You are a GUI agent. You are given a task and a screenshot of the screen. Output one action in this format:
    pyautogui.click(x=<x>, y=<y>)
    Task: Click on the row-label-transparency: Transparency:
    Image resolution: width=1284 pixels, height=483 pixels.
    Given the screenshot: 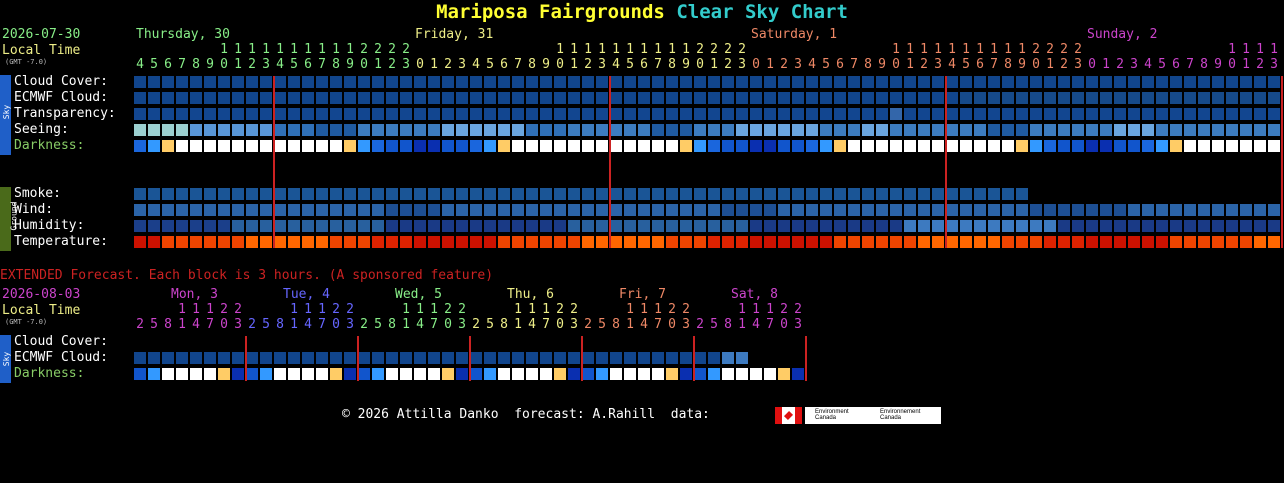 What is the action you would take?
    pyautogui.click(x=65, y=114)
    